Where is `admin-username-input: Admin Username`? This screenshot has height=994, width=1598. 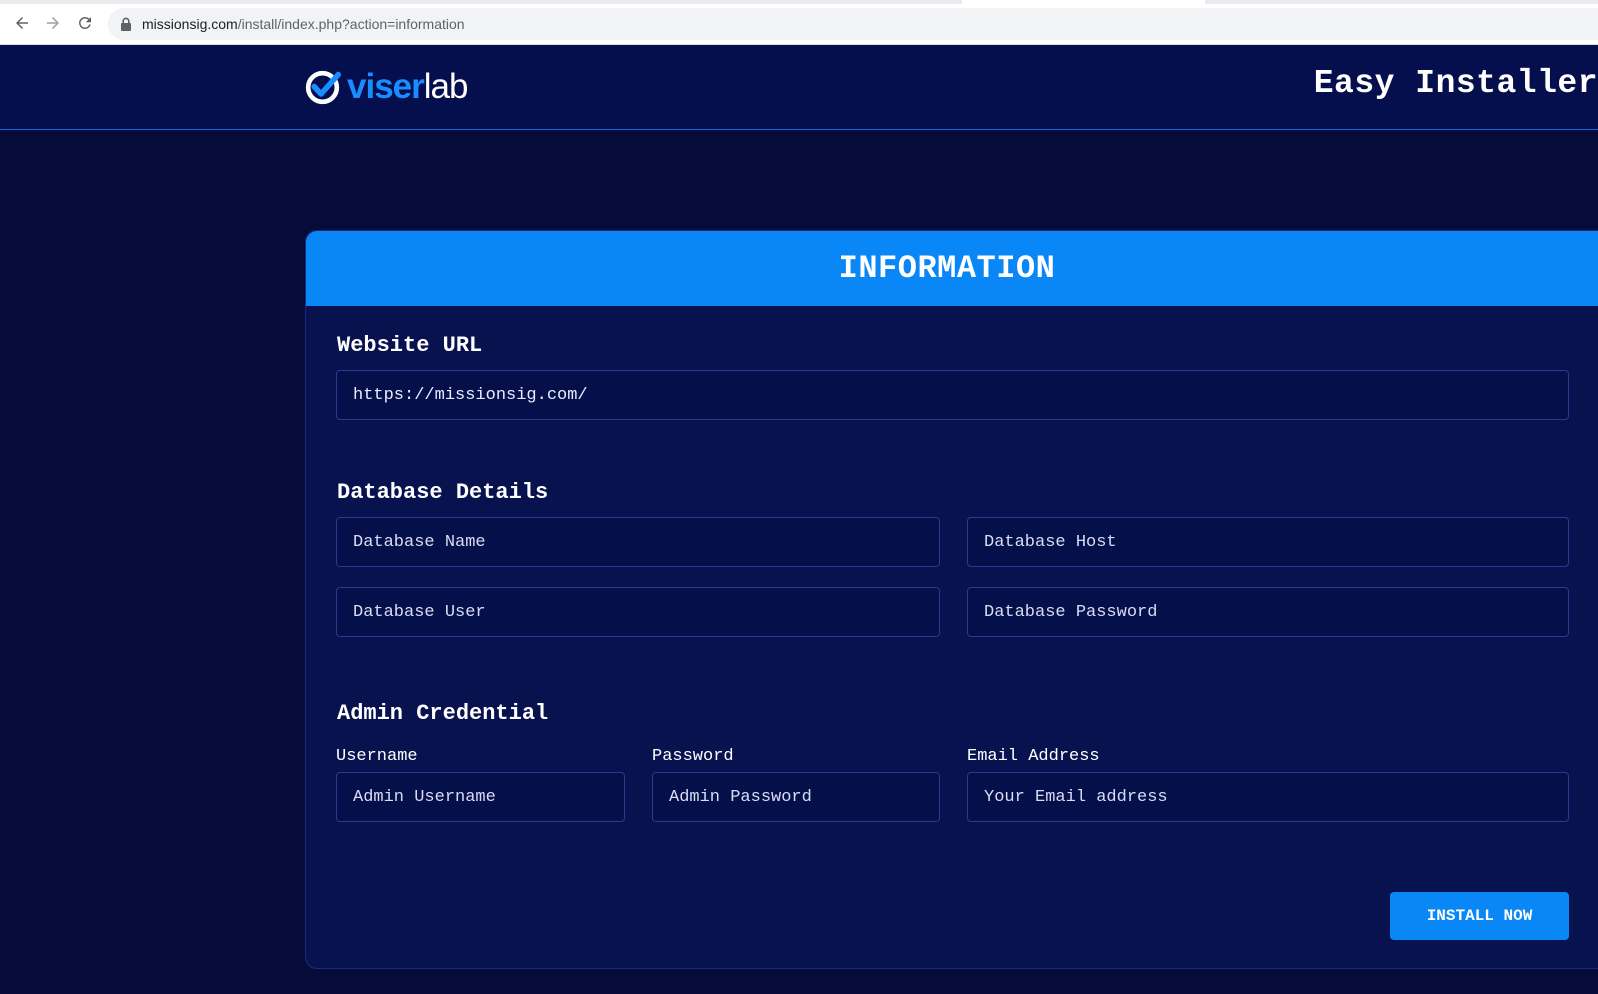 admin-username-input: Admin Username is located at coordinates (480, 797).